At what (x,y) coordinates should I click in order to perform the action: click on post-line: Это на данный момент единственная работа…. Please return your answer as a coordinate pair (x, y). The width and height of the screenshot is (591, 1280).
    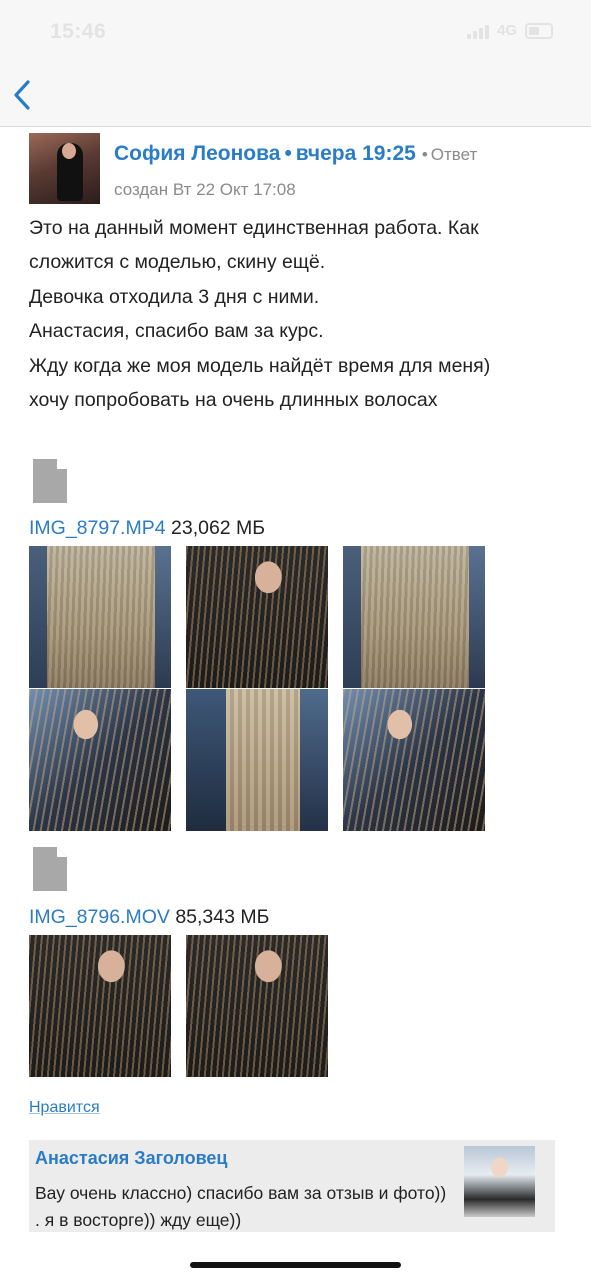
    Looking at the image, I should click on (254, 228).